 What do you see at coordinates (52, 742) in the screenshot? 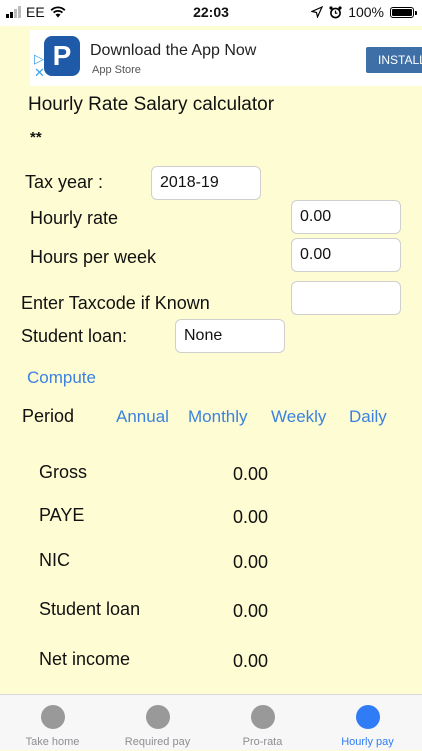
I see `tab-take-home-label: Take home` at bounding box center [52, 742].